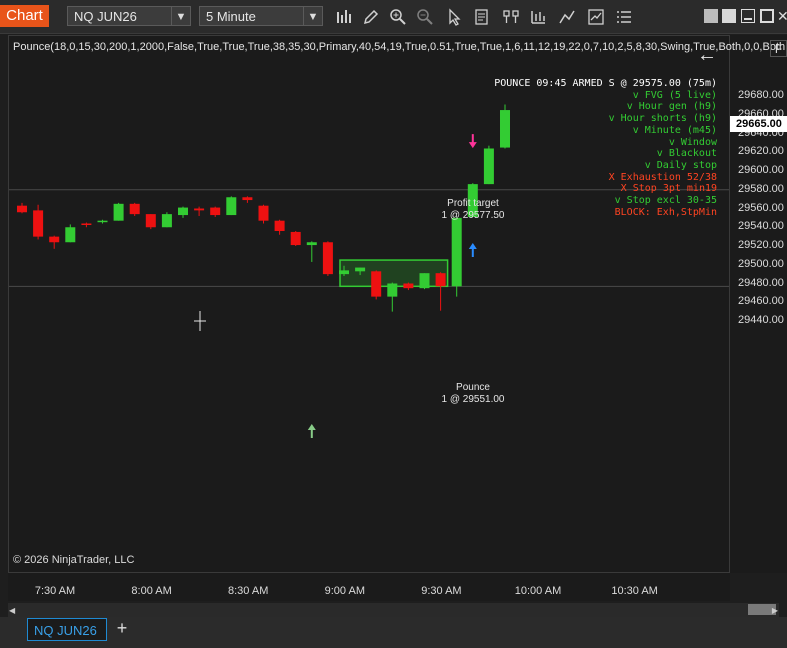  Describe the element at coordinates (729, 16) in the screenshot. I see `minimize-button` at that location.